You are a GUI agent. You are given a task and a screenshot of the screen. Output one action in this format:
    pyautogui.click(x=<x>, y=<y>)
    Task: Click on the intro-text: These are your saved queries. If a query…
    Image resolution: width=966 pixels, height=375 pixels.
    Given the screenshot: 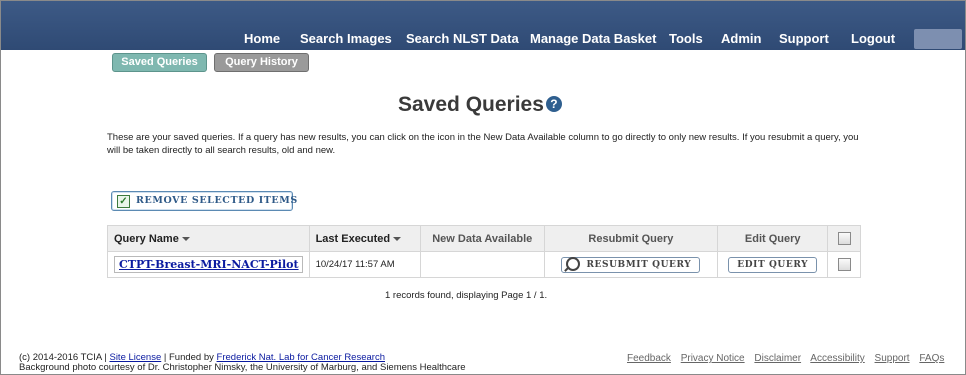 What is the action you would take?
    pyautogui.click(x=483, y=144)
    